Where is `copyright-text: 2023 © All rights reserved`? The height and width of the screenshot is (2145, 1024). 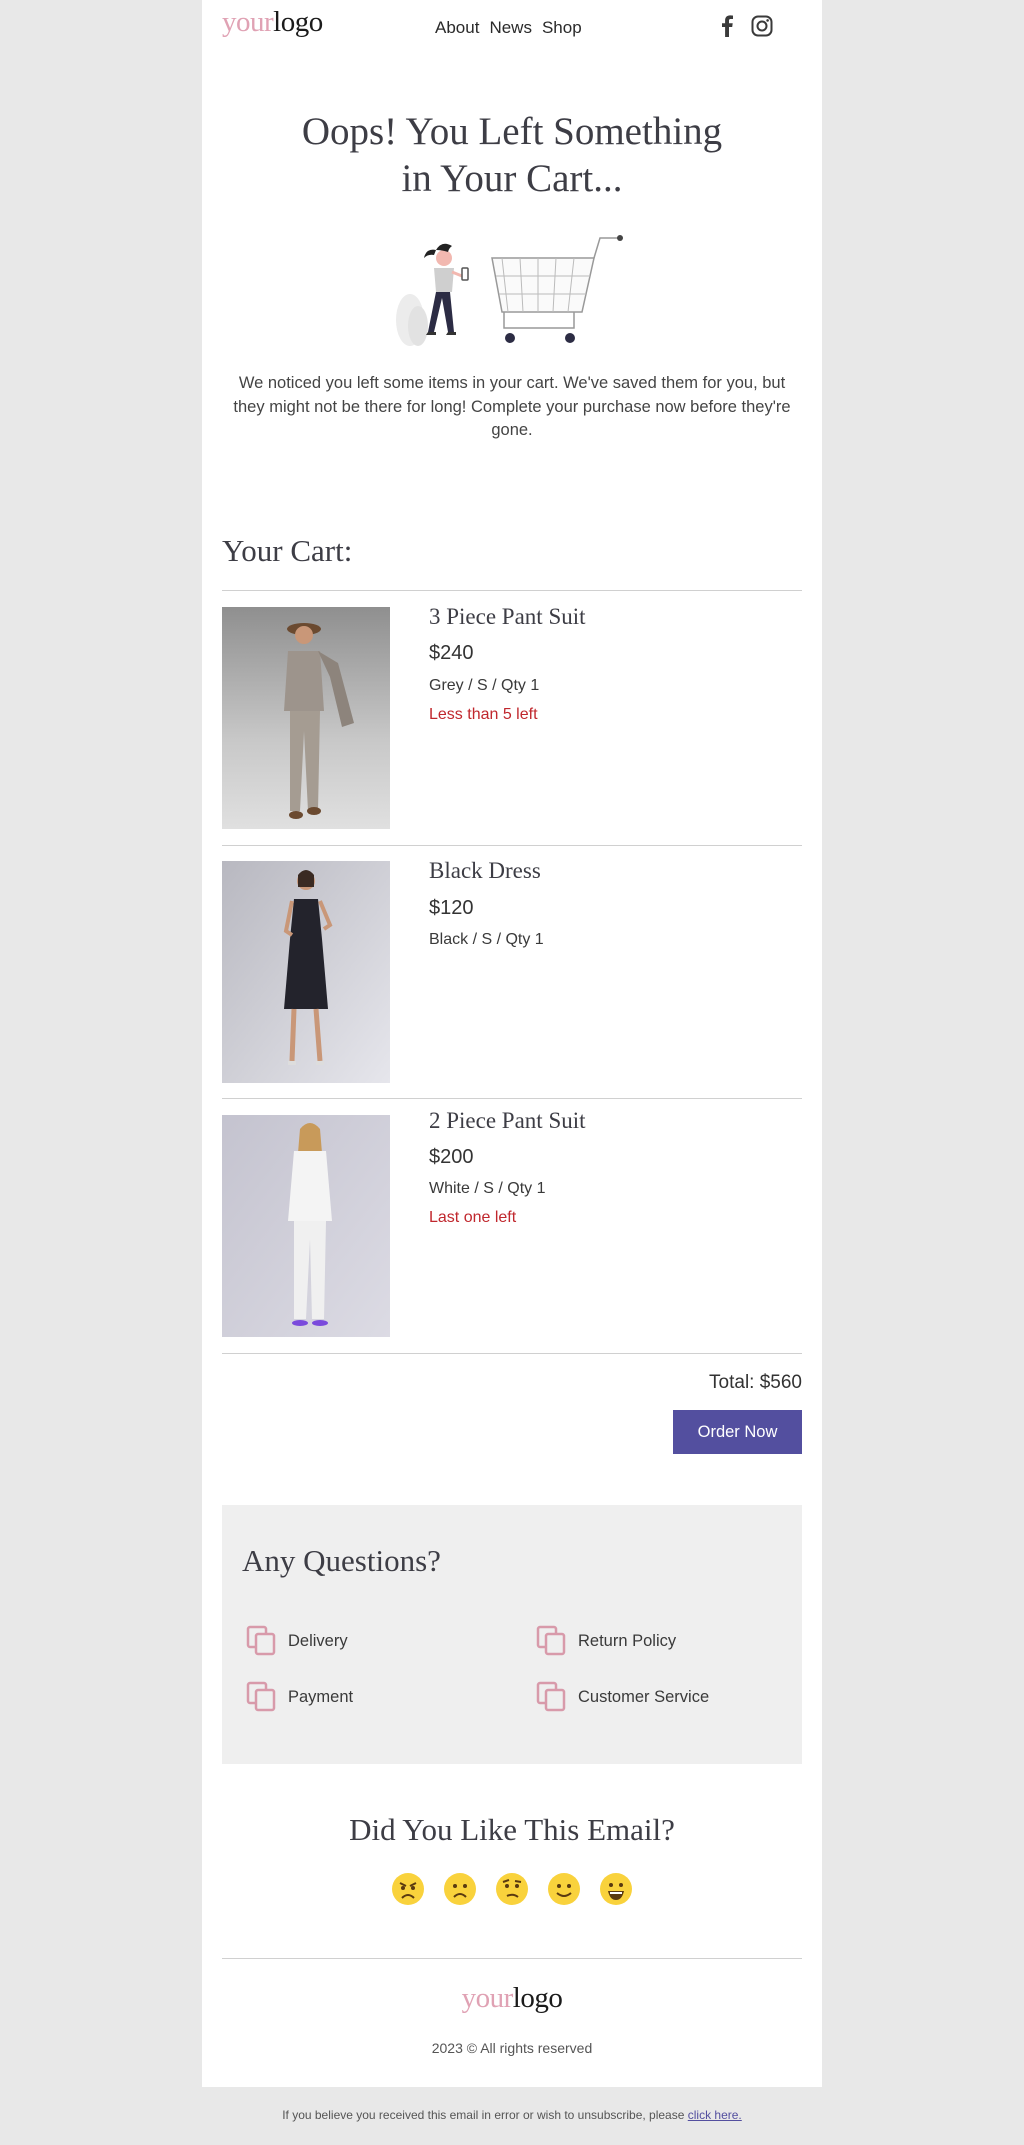 copyright-text: 2023 © All rights reserved is located at coordinates (512, 2048).